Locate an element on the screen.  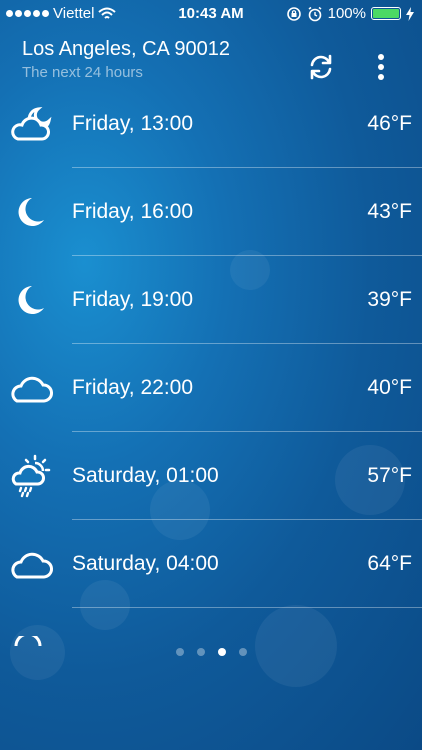
forecast-row: Friday, 13:00 46°F is located at coordinates (211, 124).